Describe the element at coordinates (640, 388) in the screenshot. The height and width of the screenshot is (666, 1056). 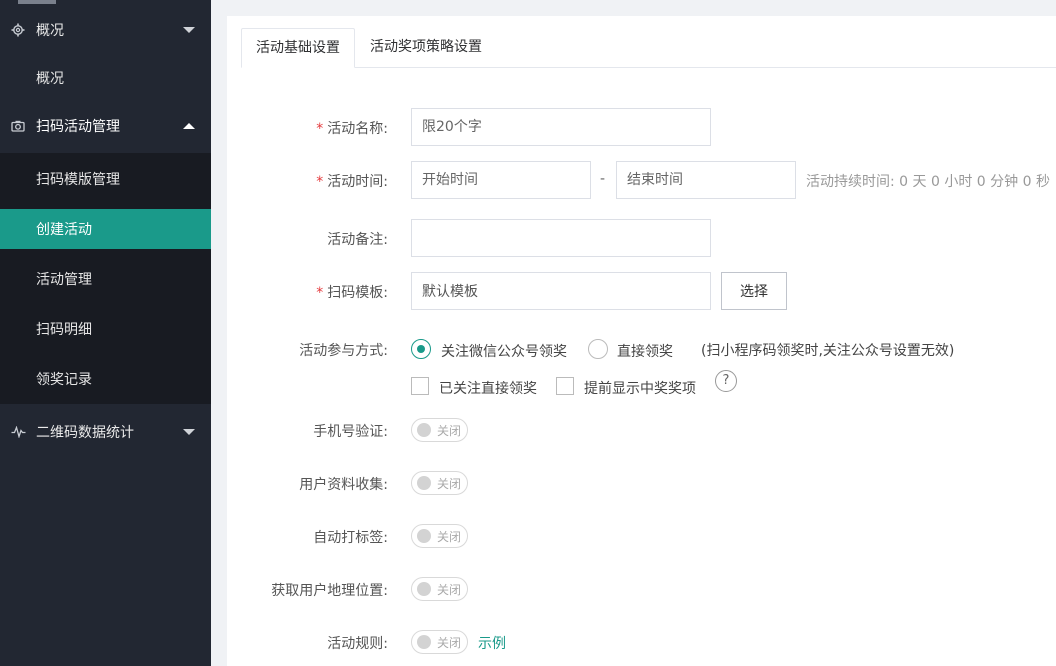
I see `checkbox-show-prize-early-label: 提前显示中奖奖项` at that location.